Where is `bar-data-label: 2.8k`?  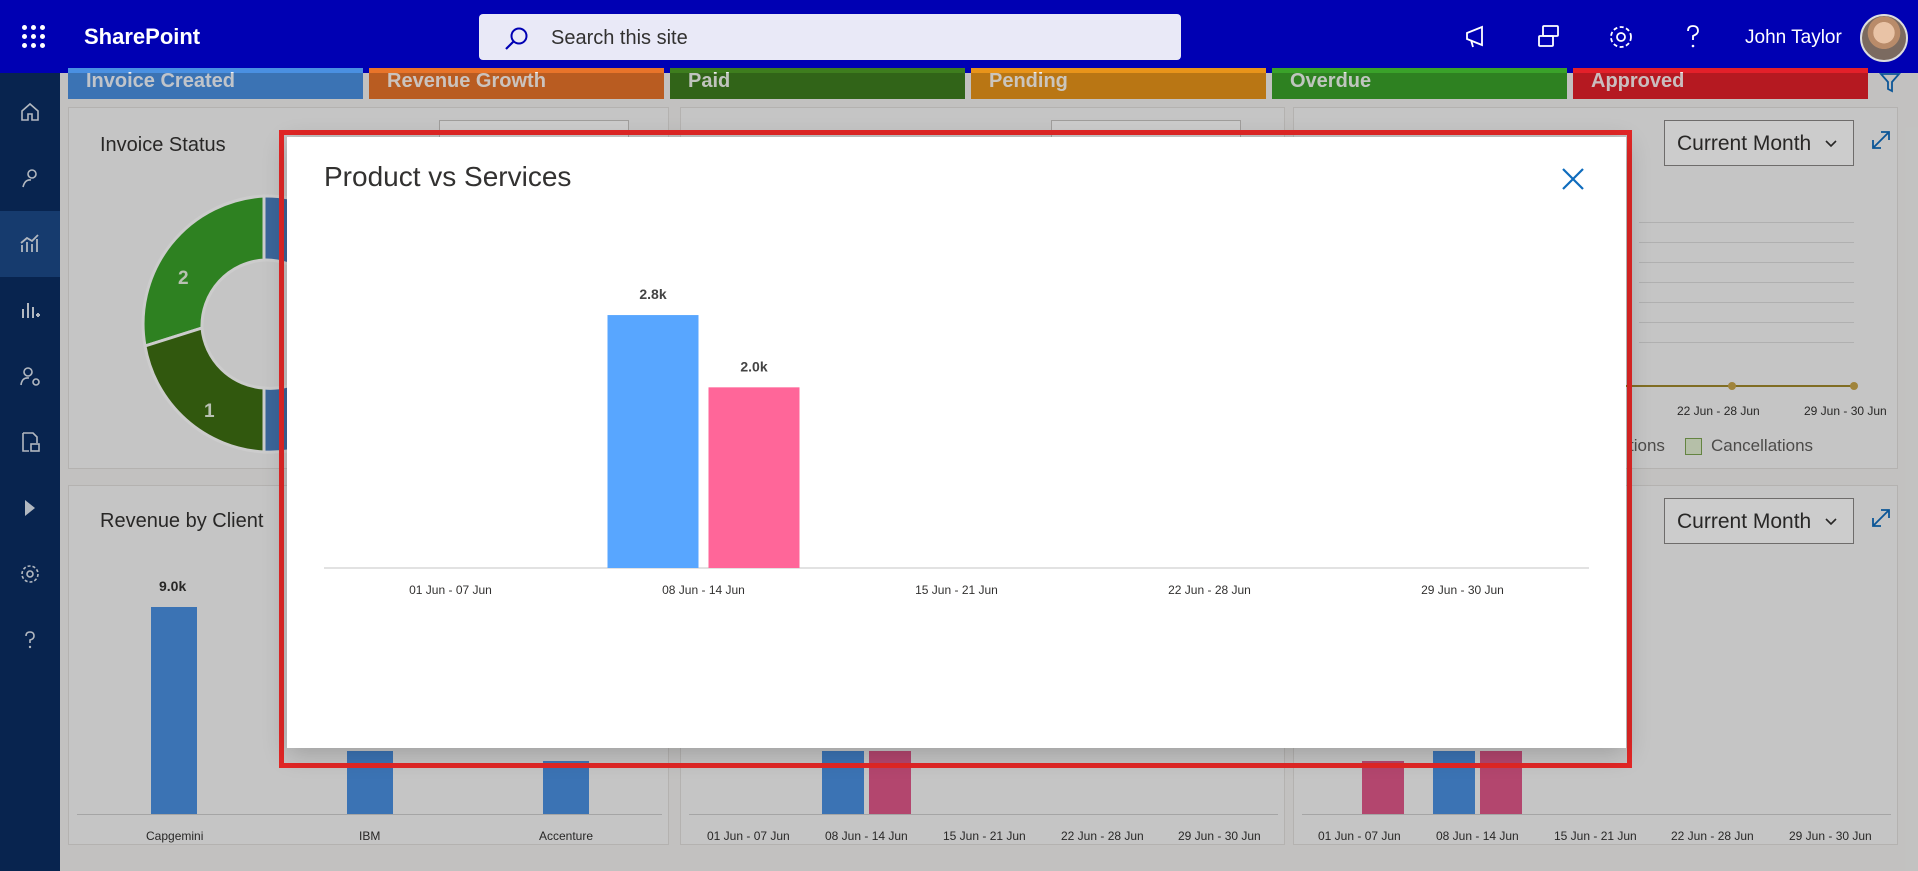
bar-data-label: 2.8k is located at coordinates (652, 294).